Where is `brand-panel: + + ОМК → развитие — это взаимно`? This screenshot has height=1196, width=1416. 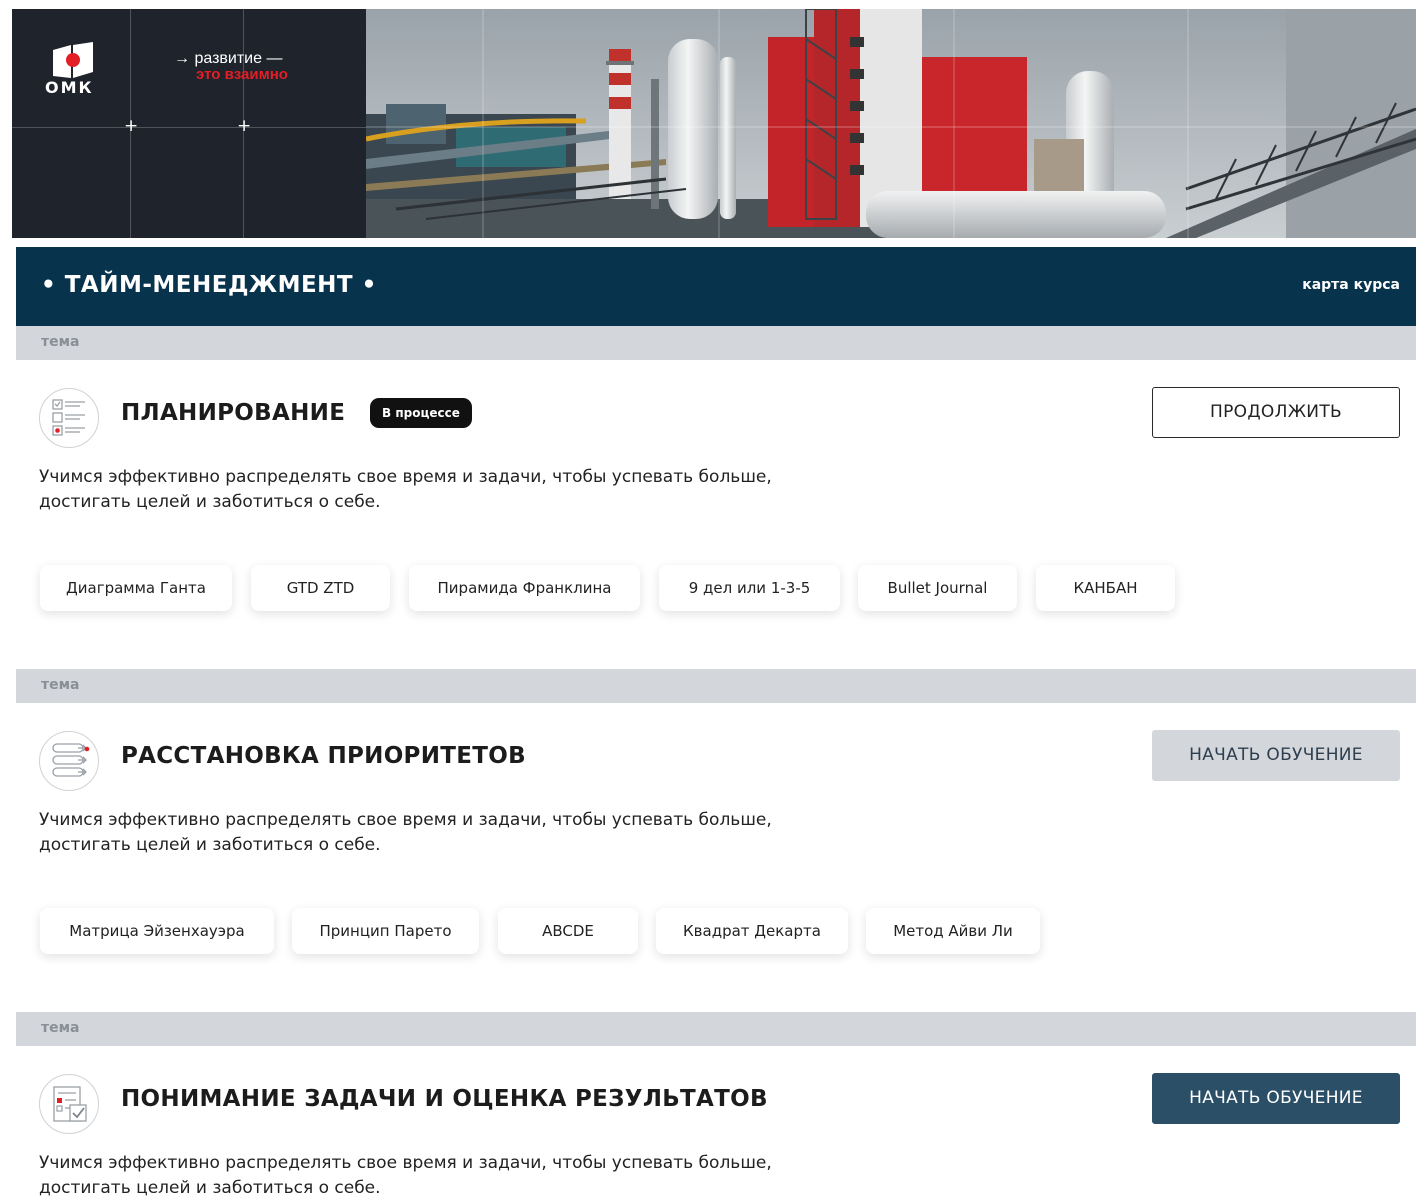
brand-panel: + + ОМК → развитие — это взаимно is located at coordinates (189, 123).